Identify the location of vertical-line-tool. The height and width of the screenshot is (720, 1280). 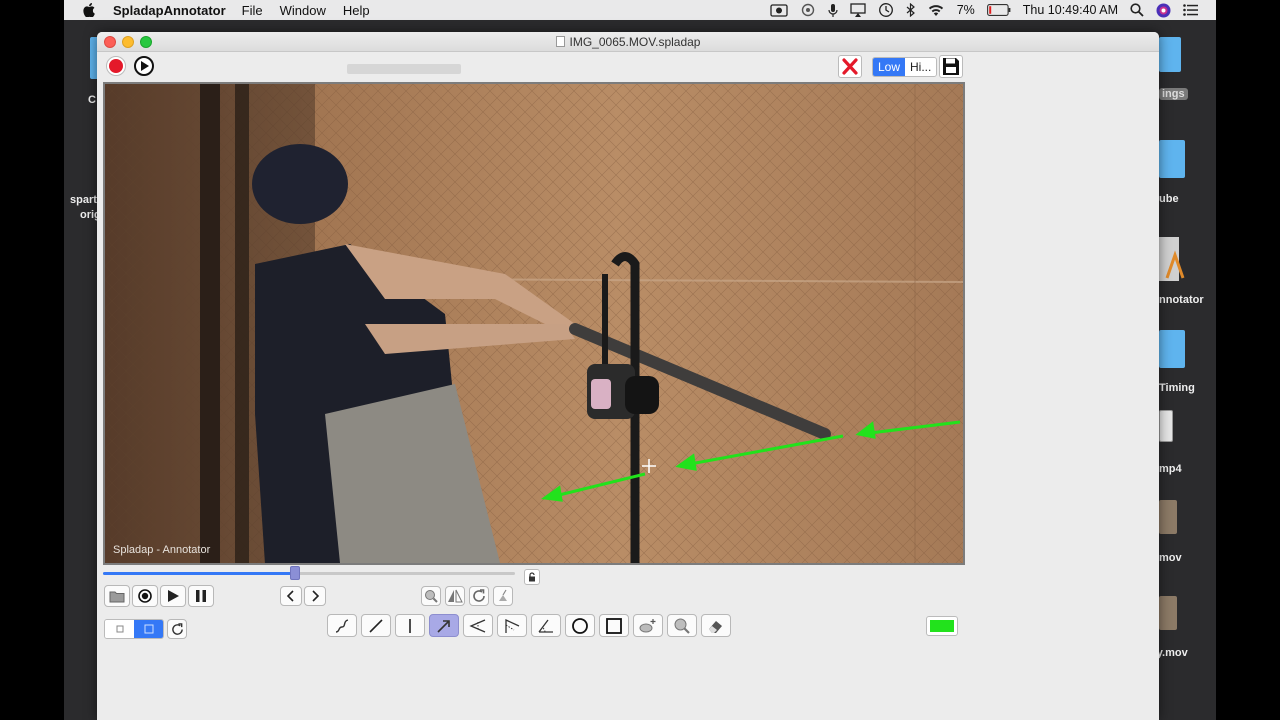
(410, 625).